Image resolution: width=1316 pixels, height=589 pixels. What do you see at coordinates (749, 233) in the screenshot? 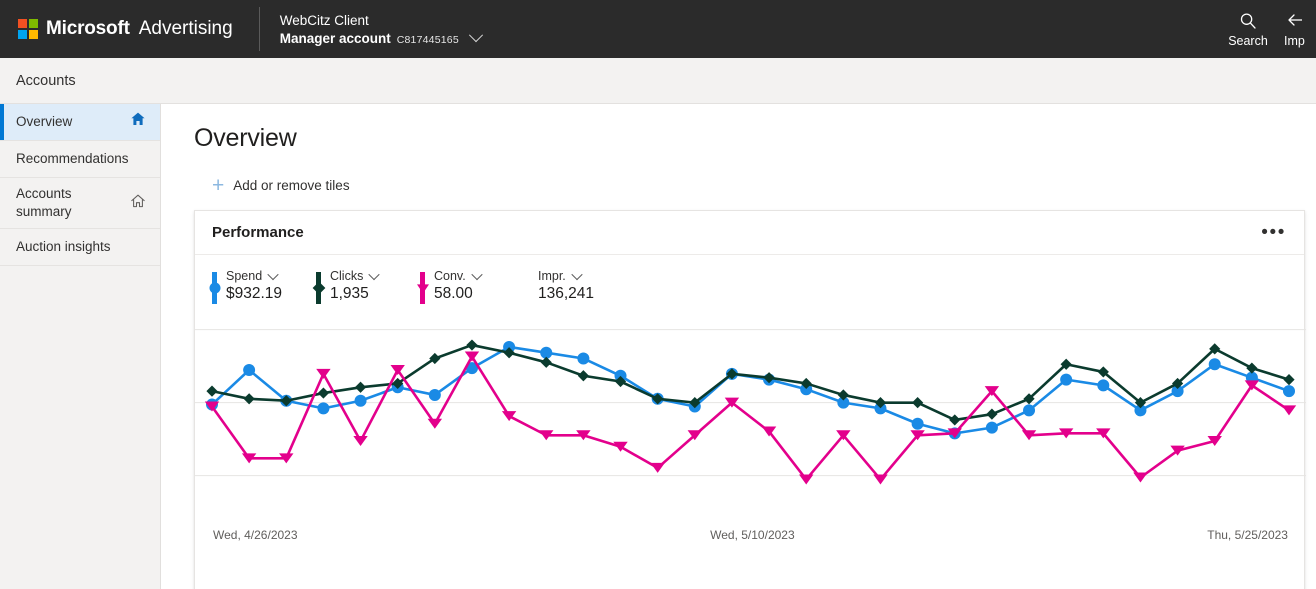
I see `card-header: Performance •••` at bounding box center [749, 233].